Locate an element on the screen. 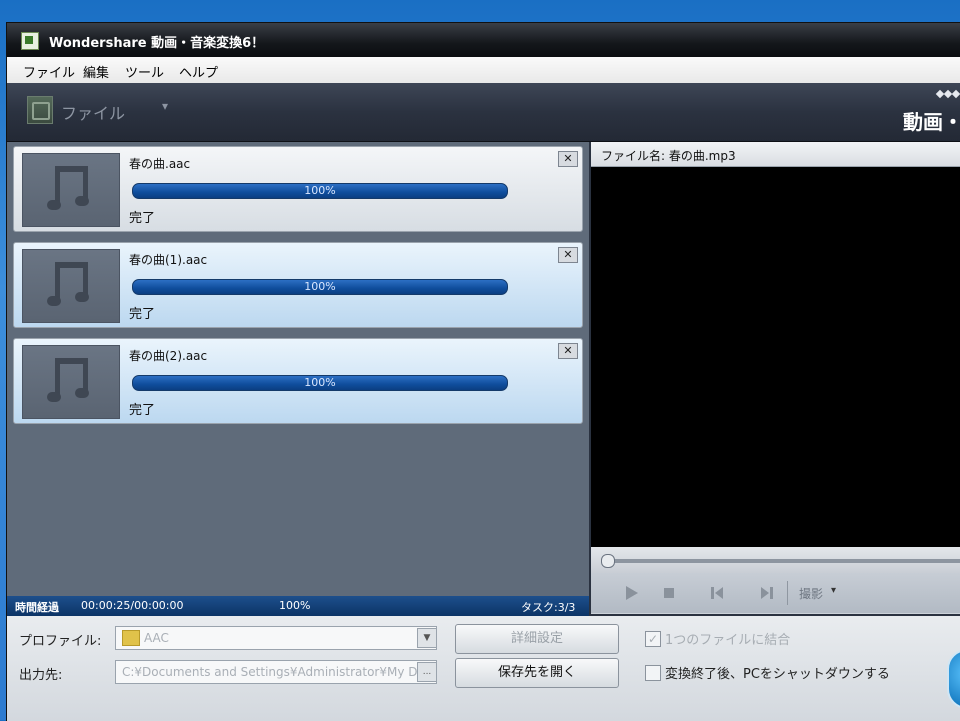 The image size is (960, 721). open-output-folder-button: 保存先を開く is located at coordinates (537, 673).